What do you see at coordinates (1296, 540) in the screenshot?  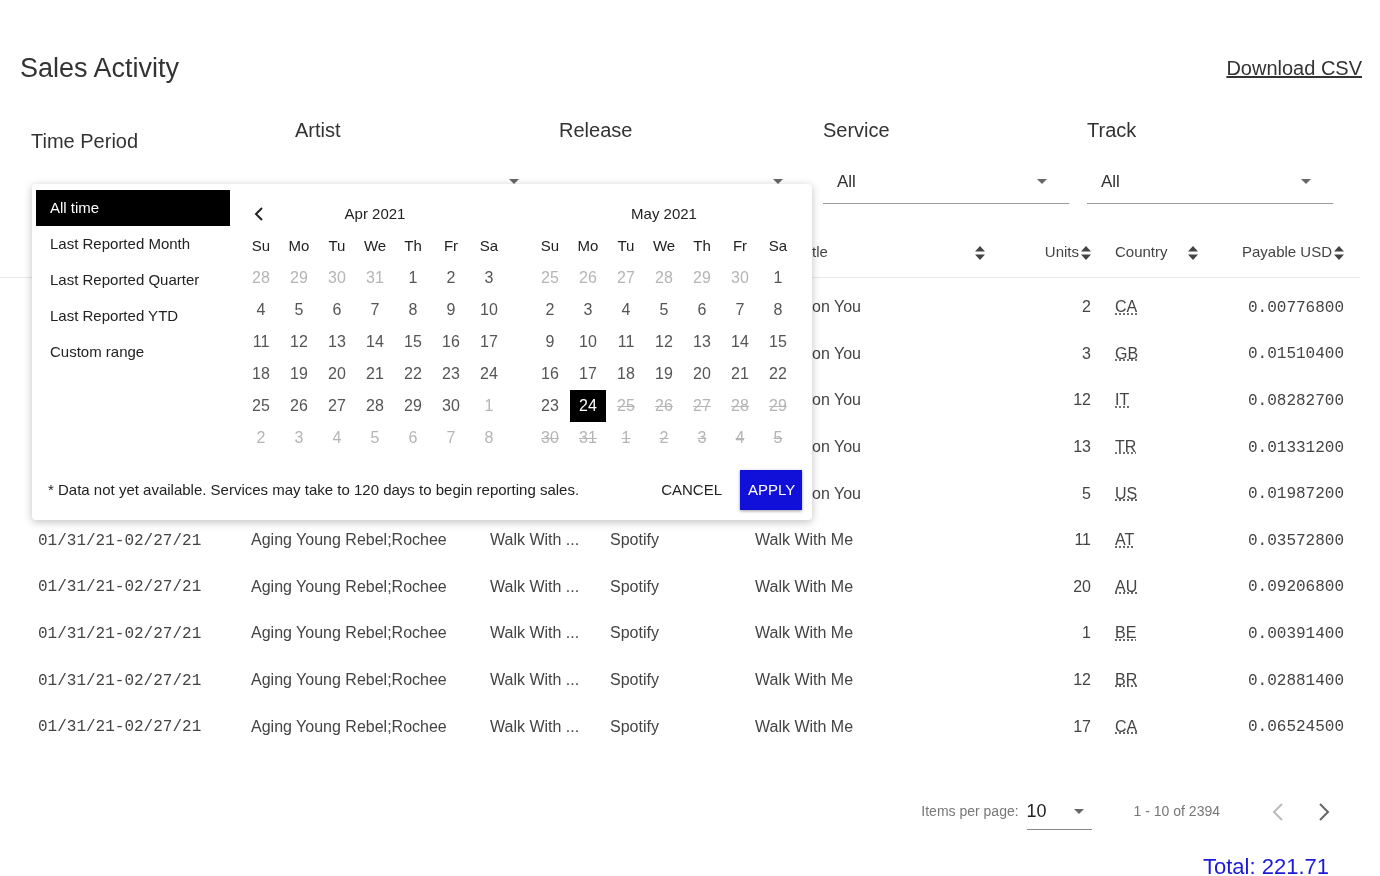 I see `table-cell: 0.03572800` at bounding box center [1296, 540].